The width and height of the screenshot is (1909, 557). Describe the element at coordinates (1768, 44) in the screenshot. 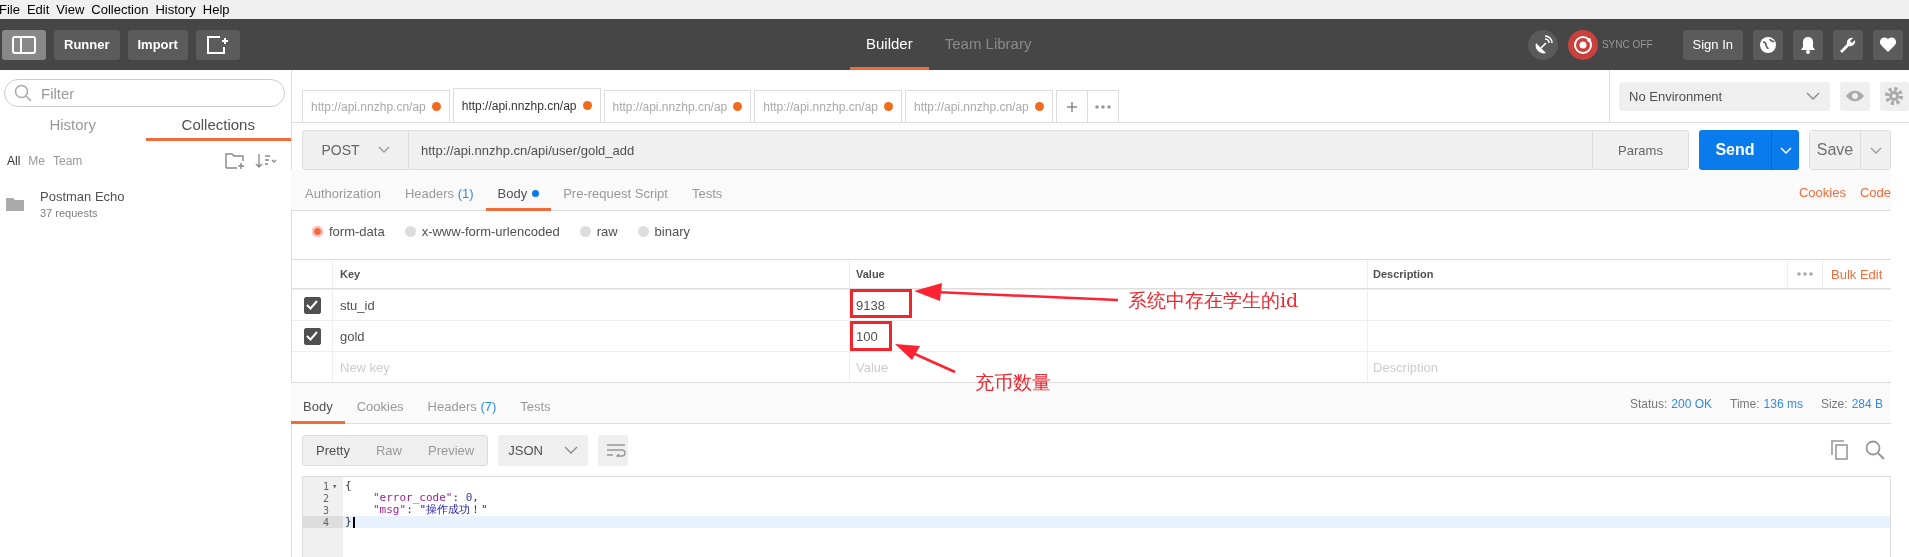

I see `globe-icon` at that location.